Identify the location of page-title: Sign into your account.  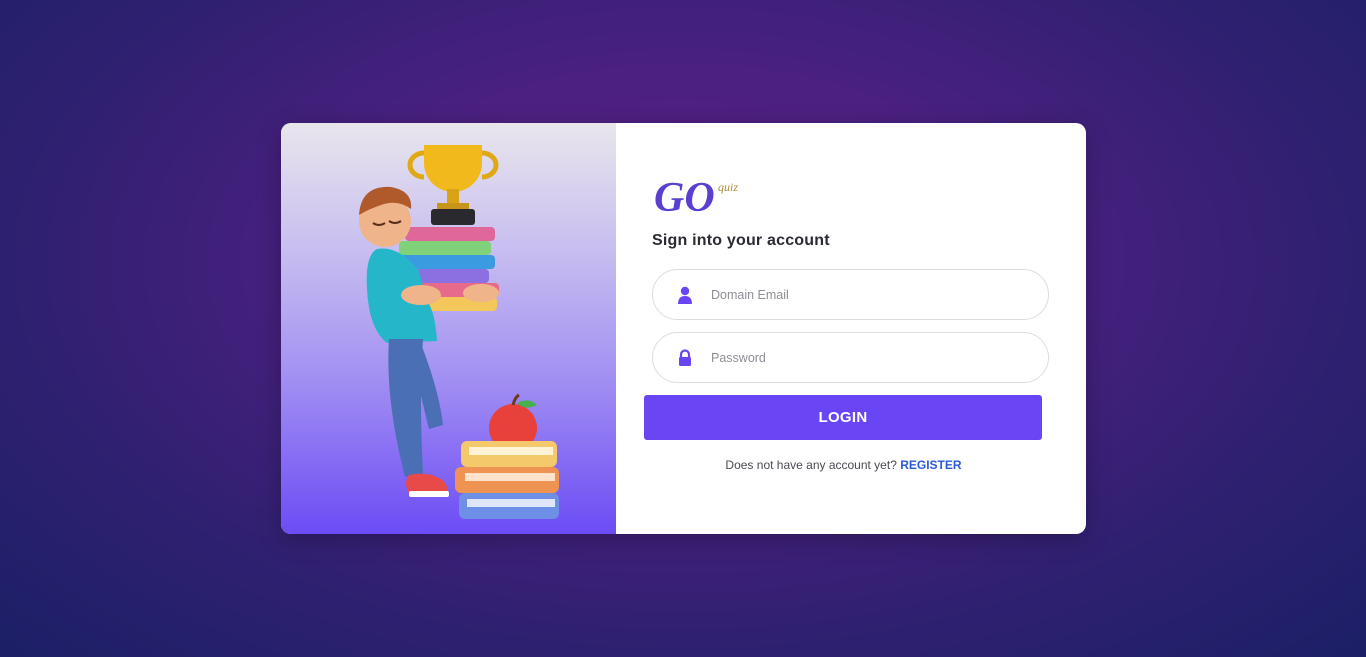
(741, 240).